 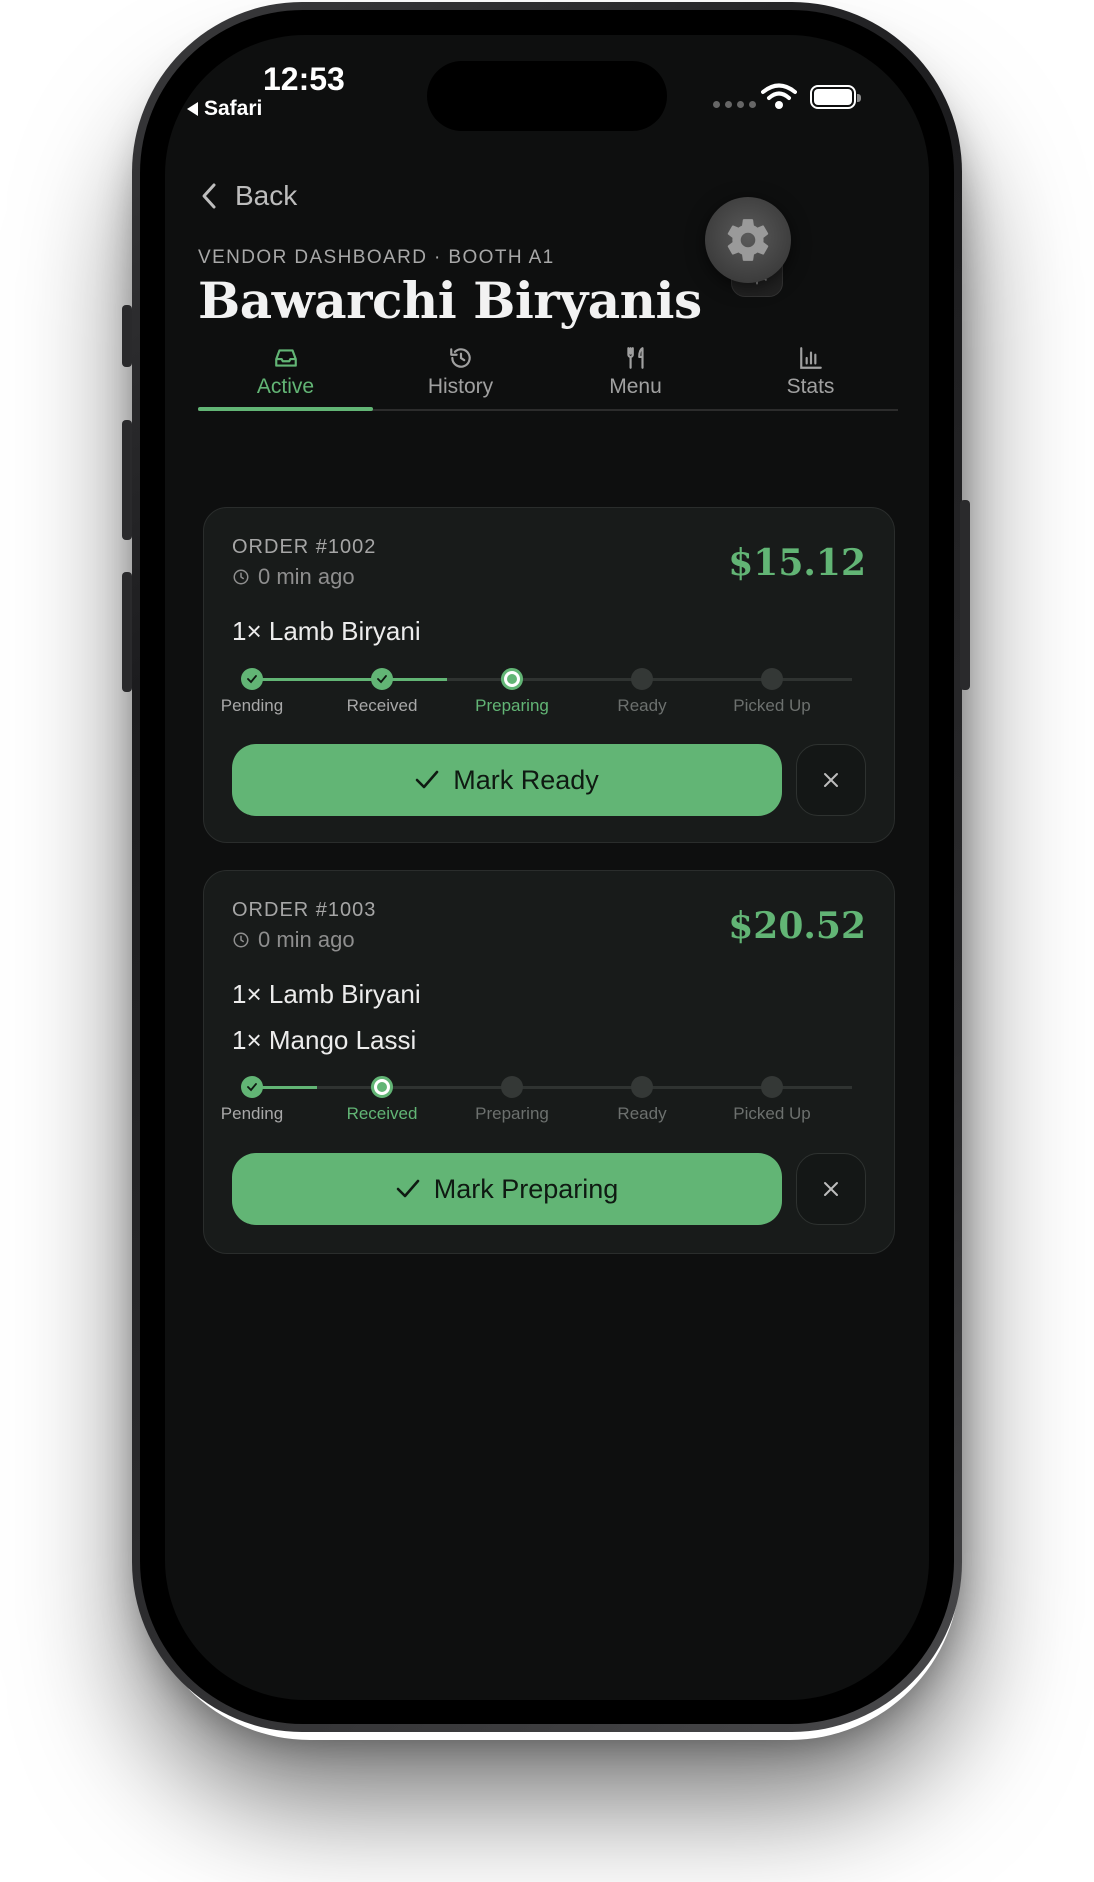 What do you see at coordinates (192, 109) in the screenshot?
I see `back-triangle-icon` at bounding box center [192, 109].